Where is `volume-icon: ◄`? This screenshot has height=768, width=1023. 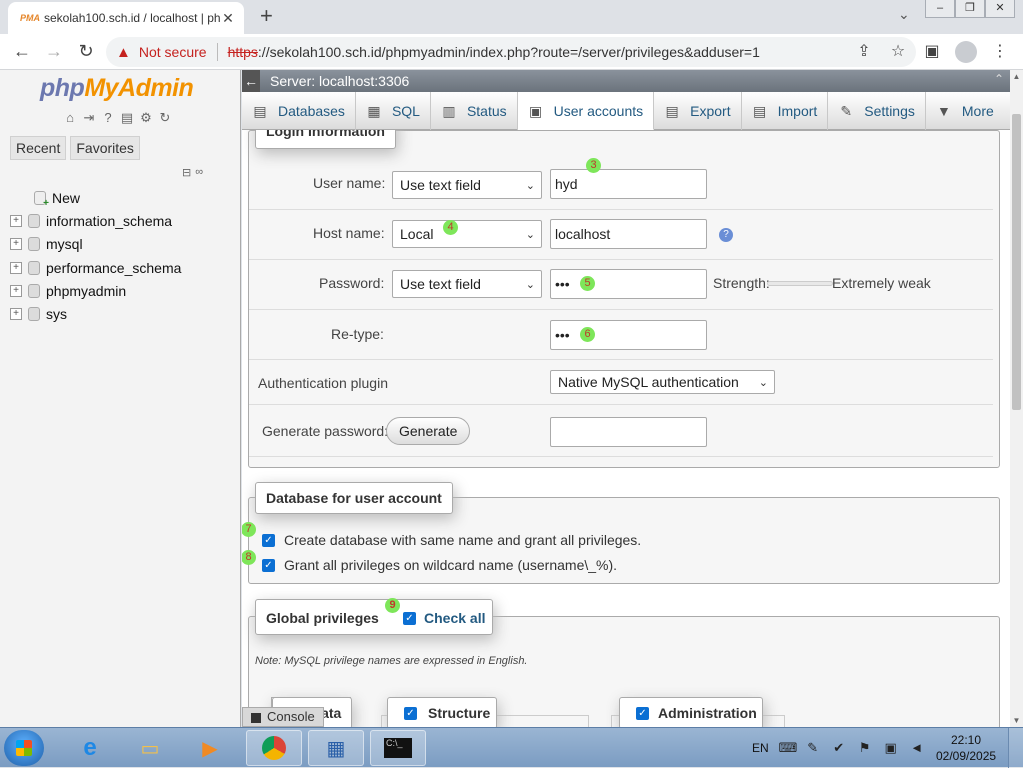 volume-icon: ◄ is located at coordinates (917, 748).